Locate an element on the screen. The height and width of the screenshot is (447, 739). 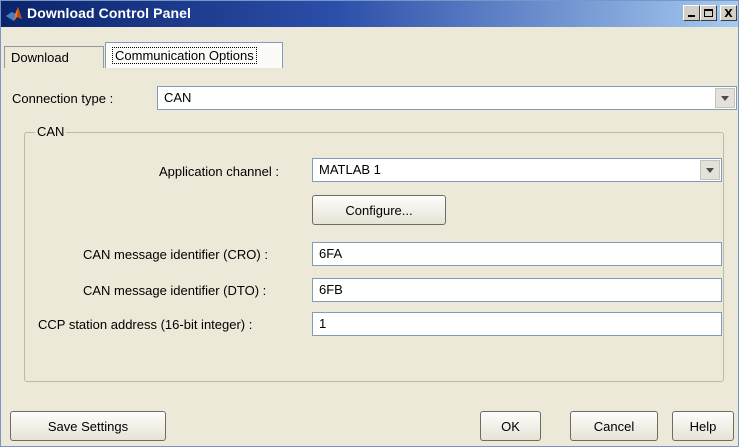
close-icon: X is located at coordinates (728, 13).